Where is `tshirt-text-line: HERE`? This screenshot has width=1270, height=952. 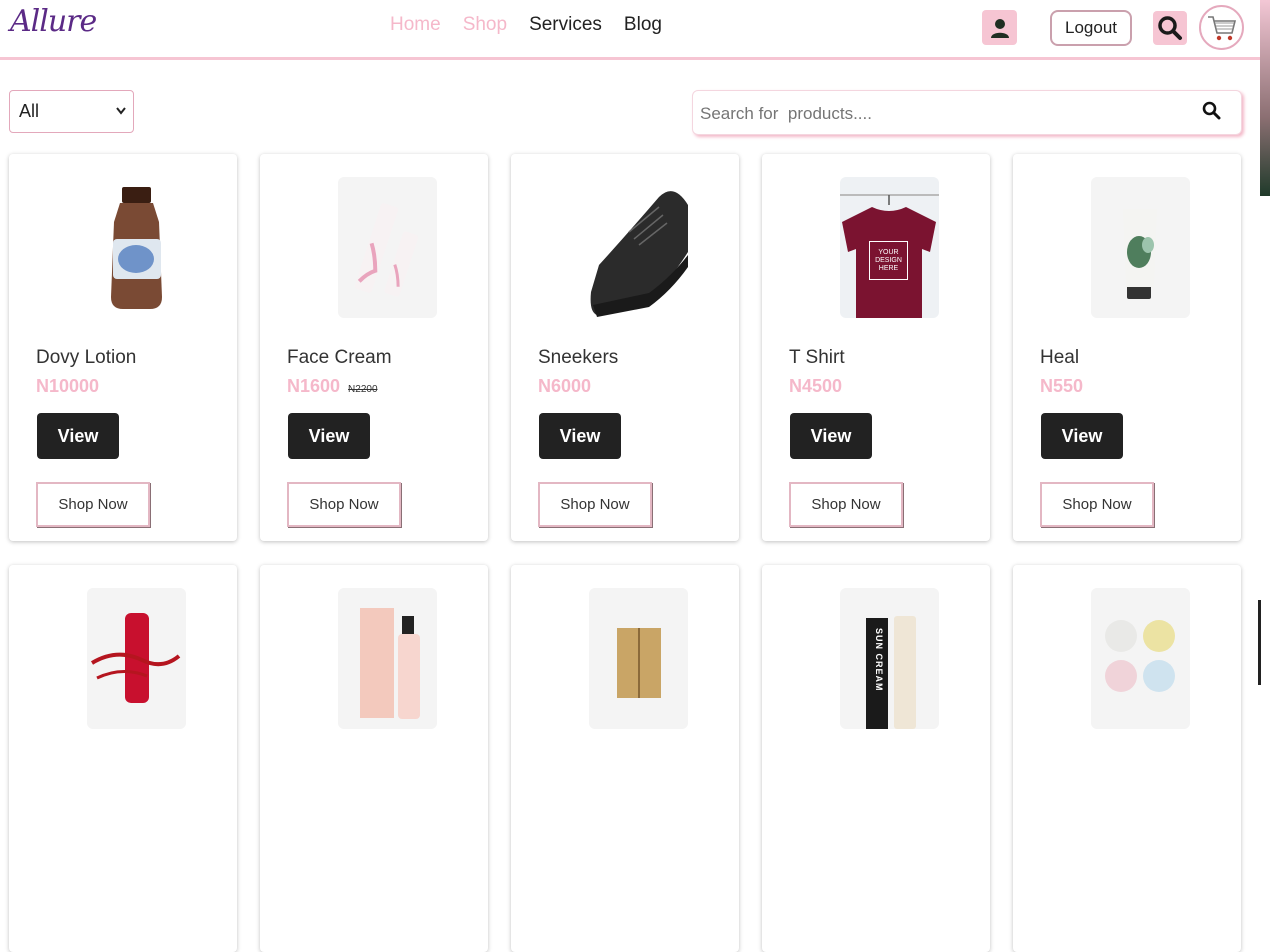 tshirt-text-line: HERE is located at coordinates (888, 268).